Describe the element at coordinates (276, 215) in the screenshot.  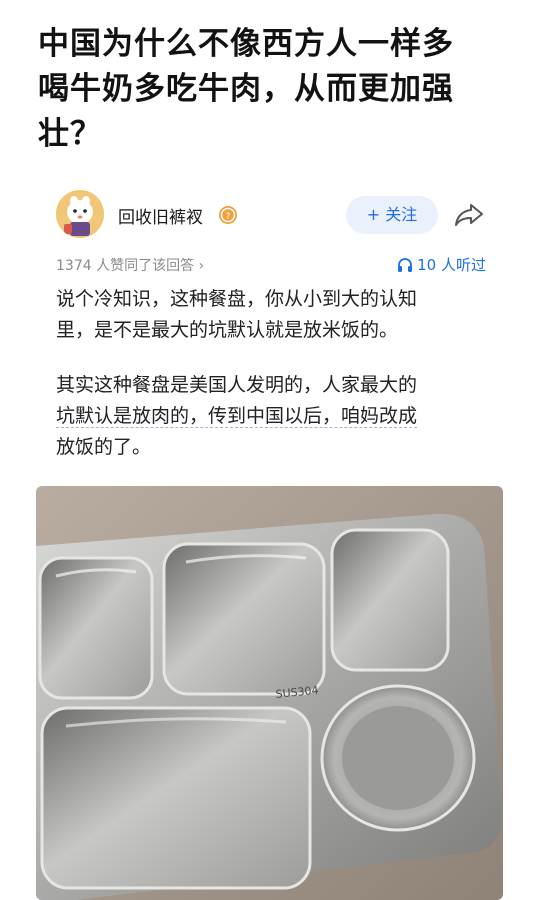
I see `author-row: 回收旧裤衩 ? + 关注` at that location.